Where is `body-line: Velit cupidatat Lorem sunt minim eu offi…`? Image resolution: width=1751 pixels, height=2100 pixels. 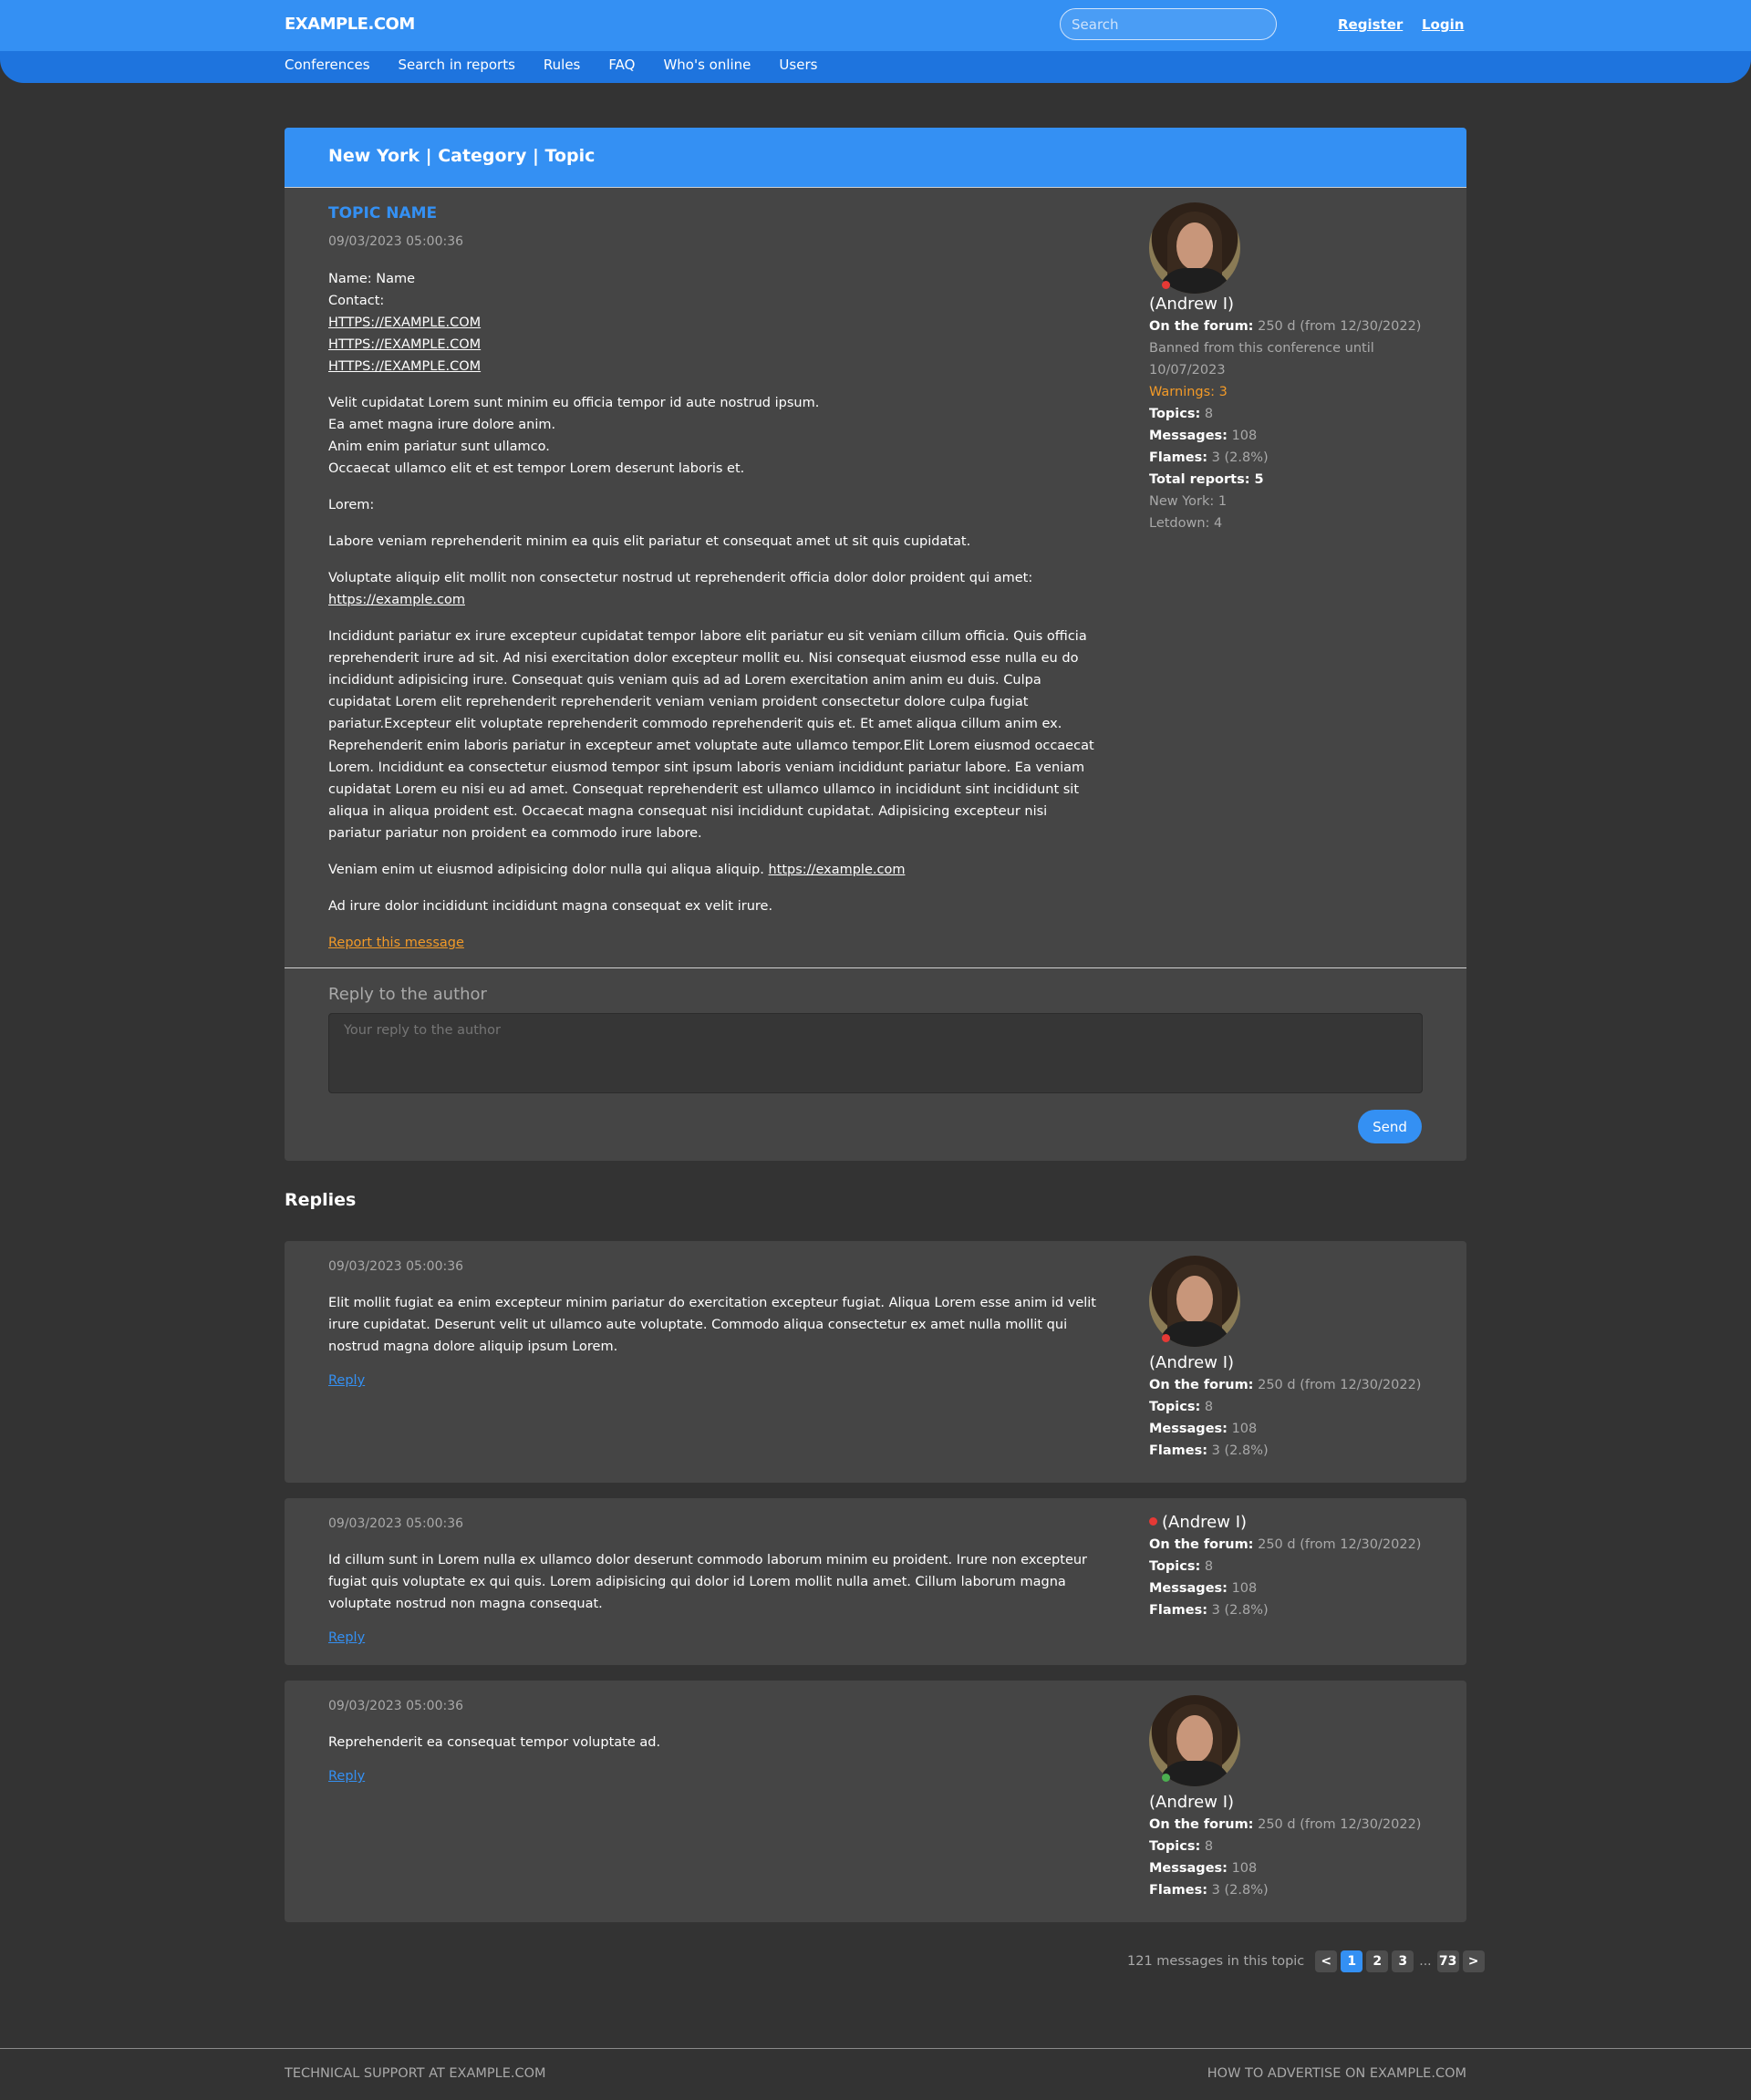
body-line: Velit cupidatat Lorem sunt minim eu offi… is located at coordinates (574, 403).